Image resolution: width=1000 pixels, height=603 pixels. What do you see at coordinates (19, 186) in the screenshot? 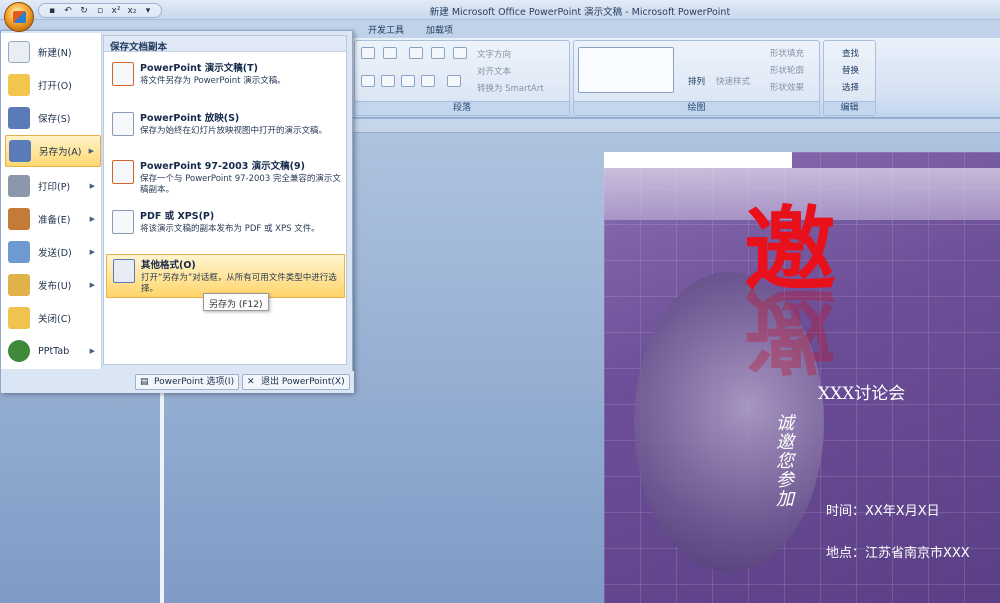
I see `printer-icon` at bounding box center [19, 186].